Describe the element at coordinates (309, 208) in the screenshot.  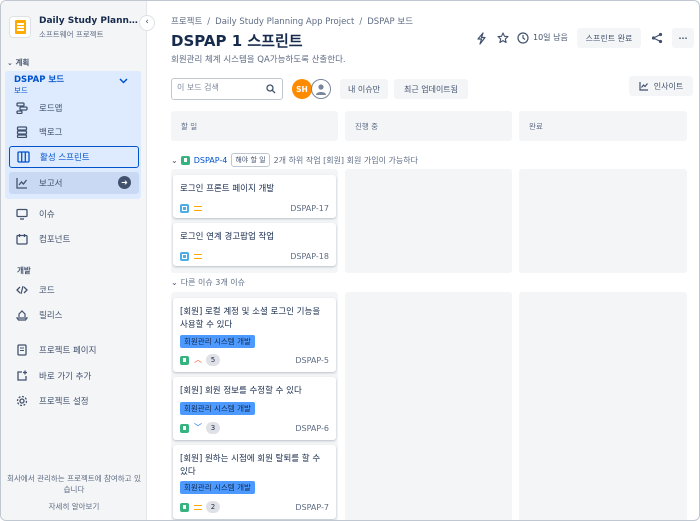
I see `issue-key: DSPAP-17` at that location.